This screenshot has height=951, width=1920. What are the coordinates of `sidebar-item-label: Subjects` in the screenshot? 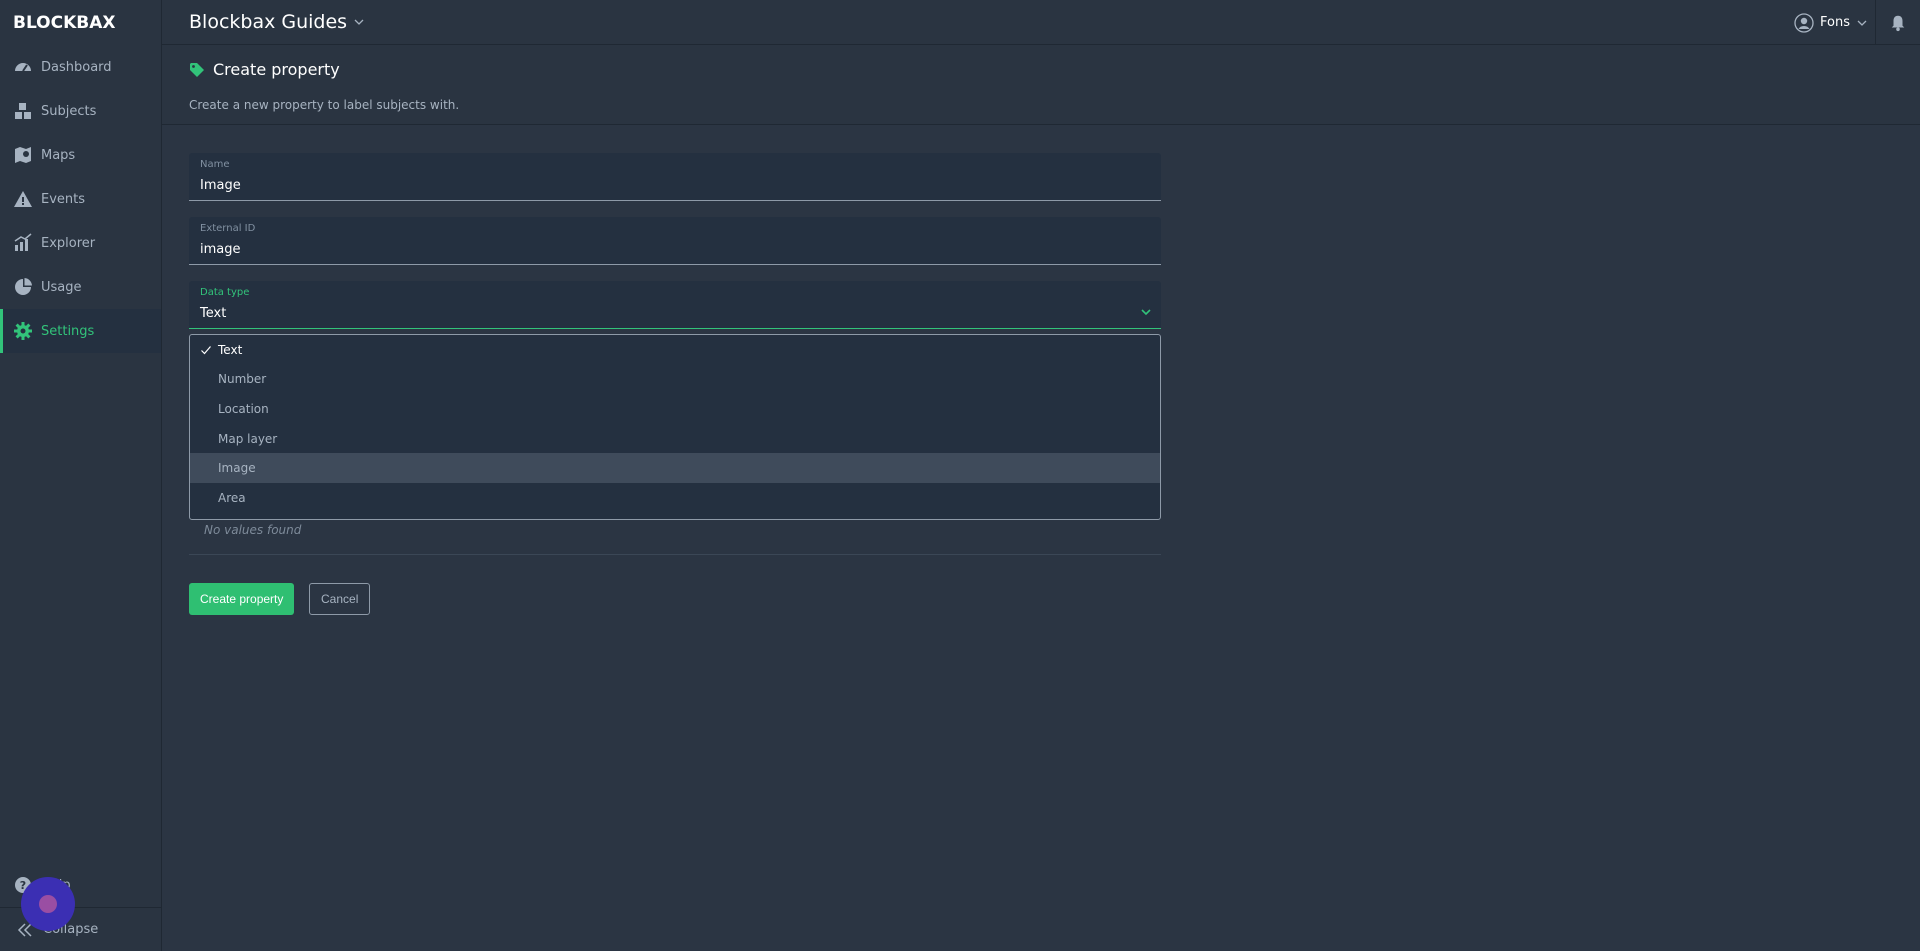 It's located at (69, 111).